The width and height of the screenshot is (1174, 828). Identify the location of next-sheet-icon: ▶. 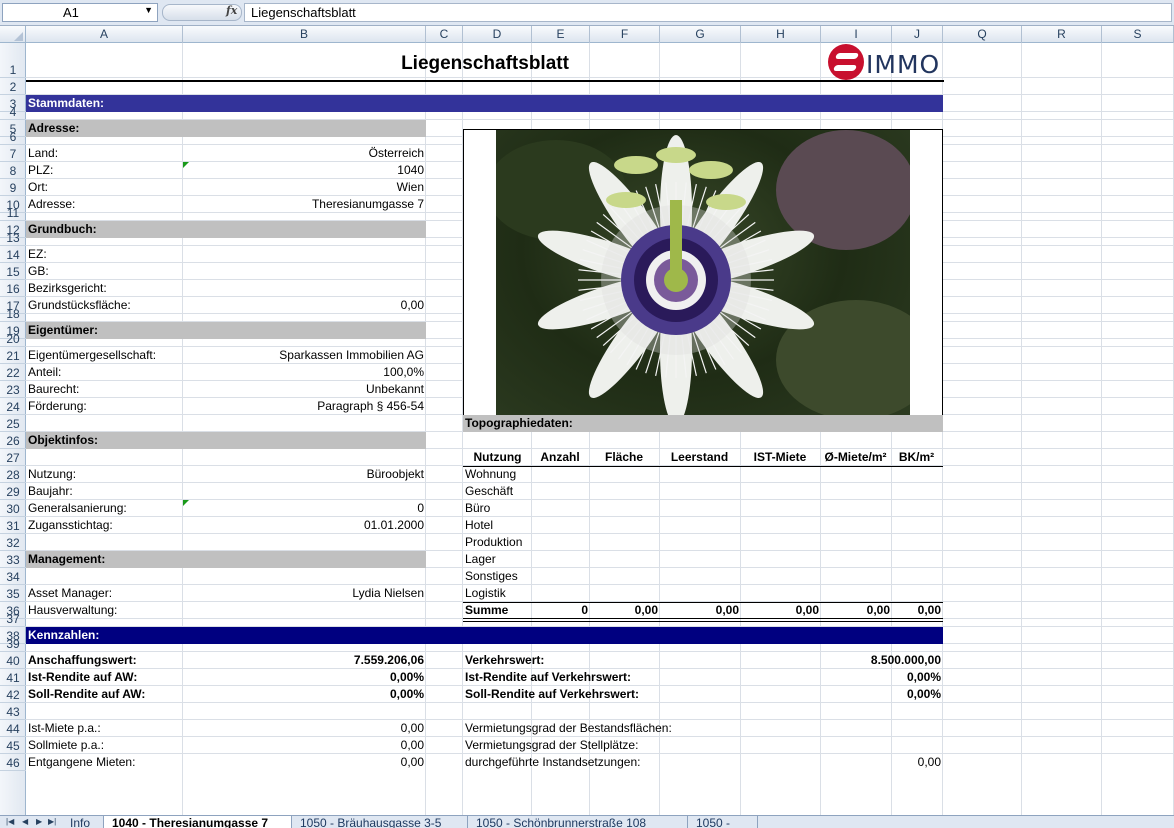
(39, 821).